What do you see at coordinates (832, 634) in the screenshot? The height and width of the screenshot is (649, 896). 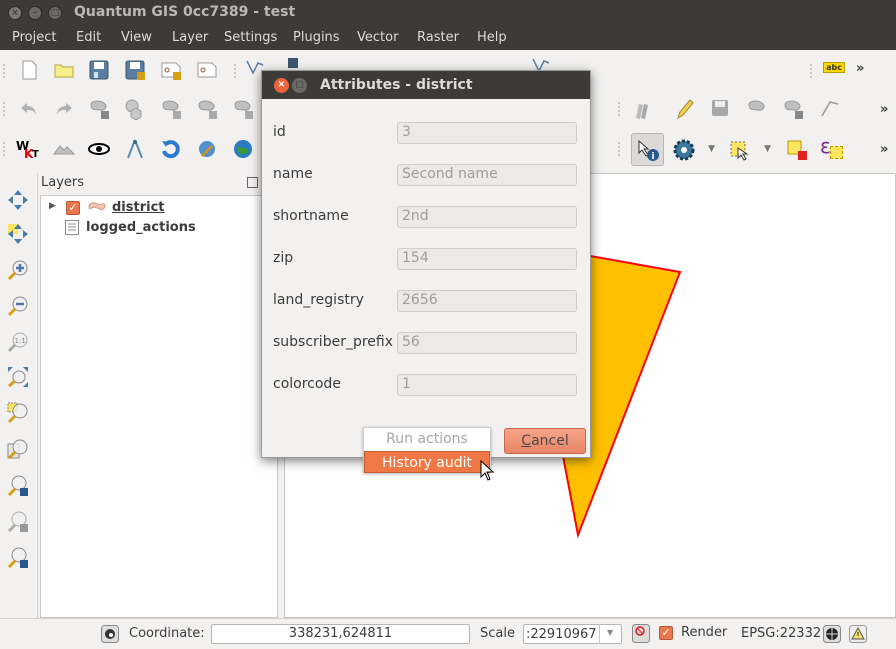 I see `projection-icon` at bounding box center [832, 634].